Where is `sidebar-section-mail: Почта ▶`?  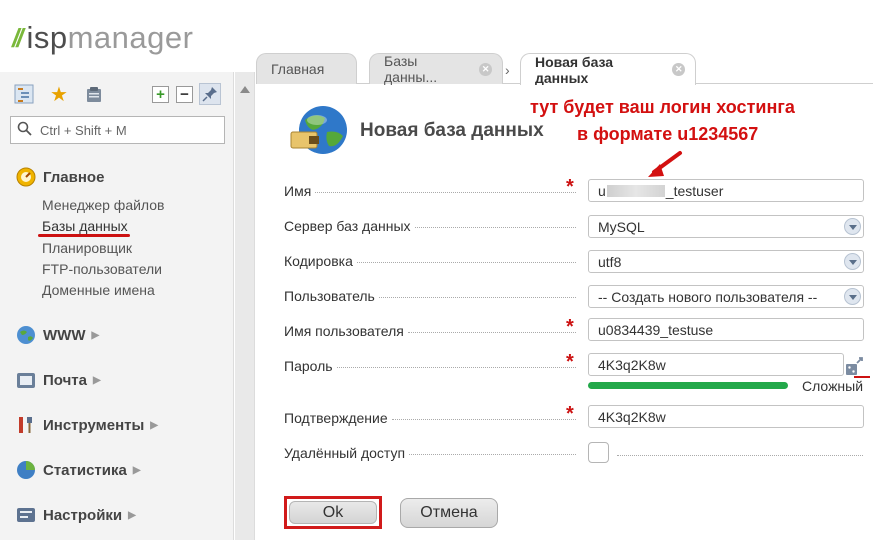 sidebar-section-mail: Почта ▶ is located at coordinates (58, 380).